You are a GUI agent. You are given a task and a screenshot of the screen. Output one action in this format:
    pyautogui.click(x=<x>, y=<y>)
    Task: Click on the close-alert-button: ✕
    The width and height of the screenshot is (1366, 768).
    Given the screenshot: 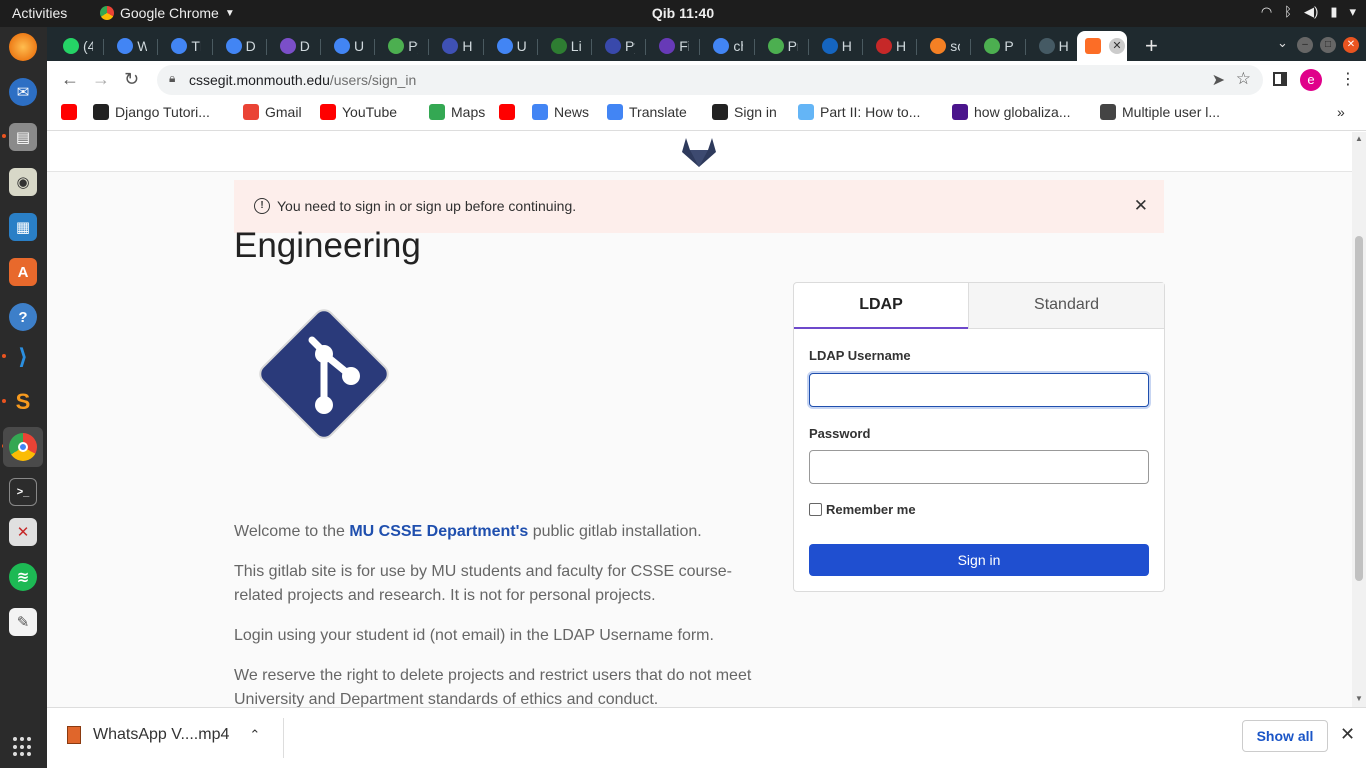 What is the action you would take?
    pyautogui.click(x=1141, y=206)
    